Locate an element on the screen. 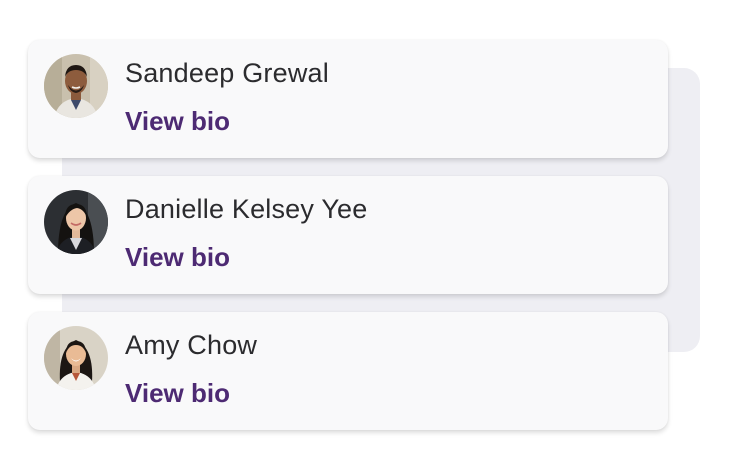 This screenshot has width=736, height=468. person-name: Danielle Kelsey Yee is located at coordinates (246, 209).